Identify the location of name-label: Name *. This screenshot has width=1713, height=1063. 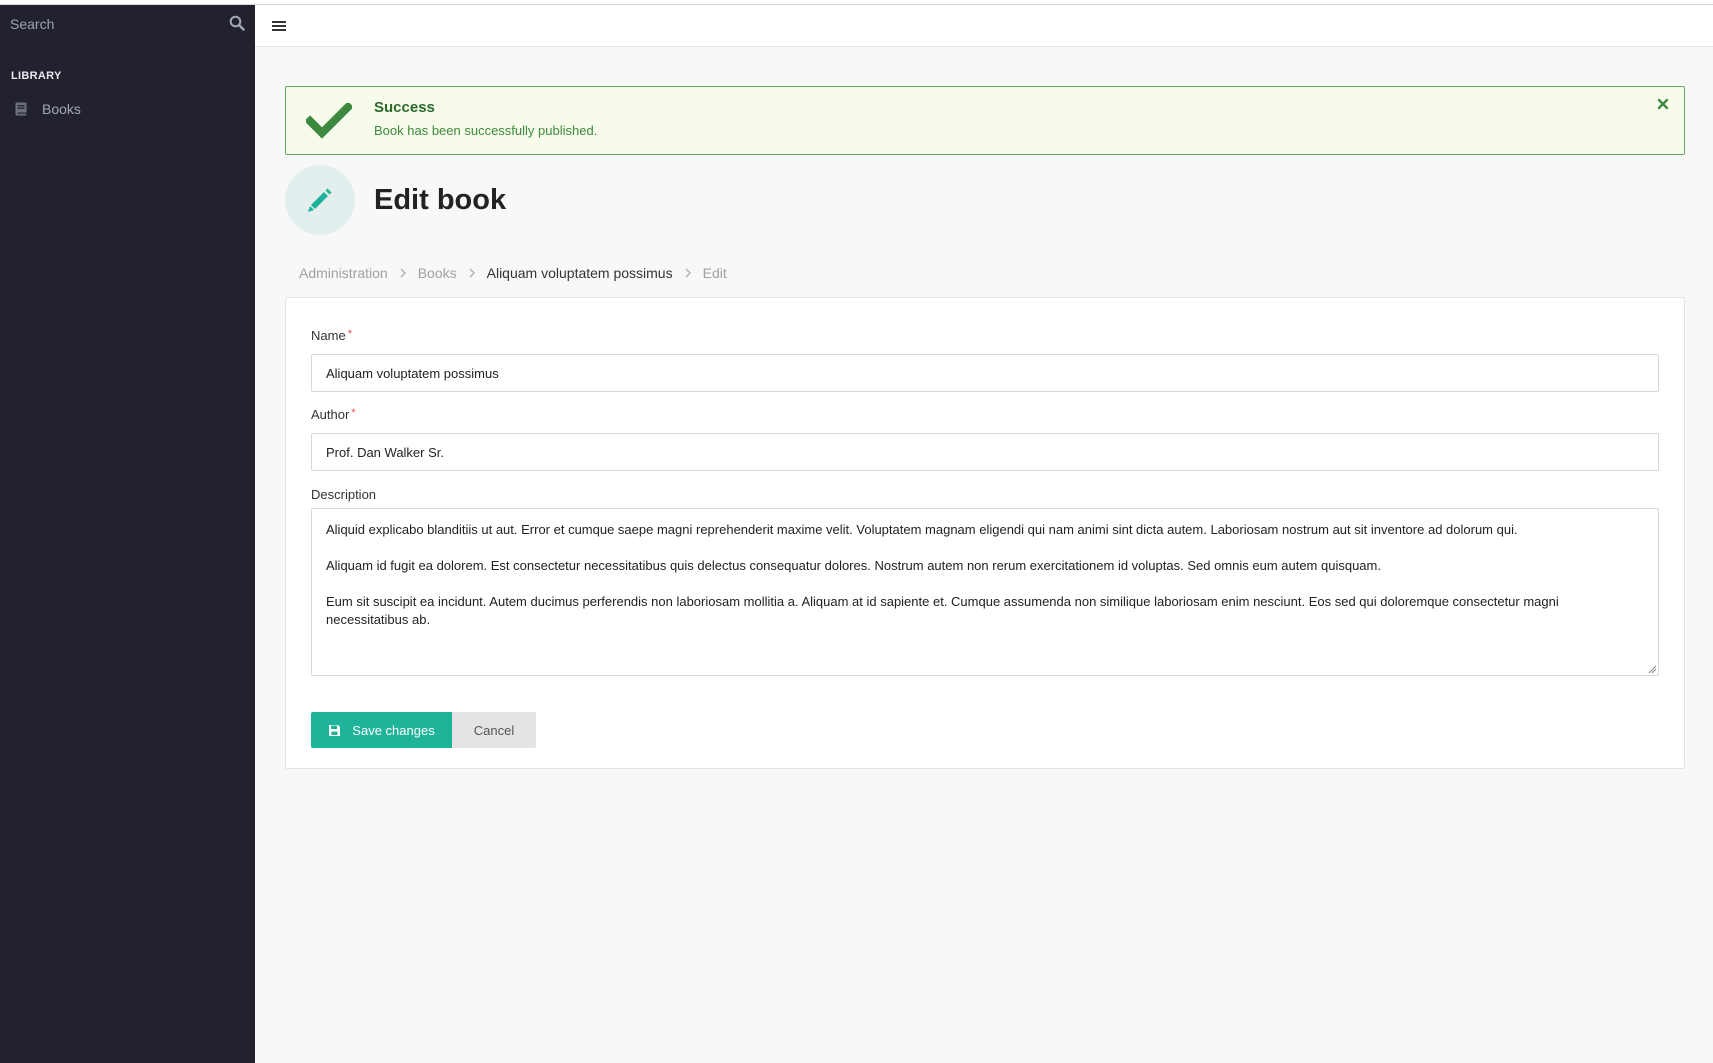
(331, 335).